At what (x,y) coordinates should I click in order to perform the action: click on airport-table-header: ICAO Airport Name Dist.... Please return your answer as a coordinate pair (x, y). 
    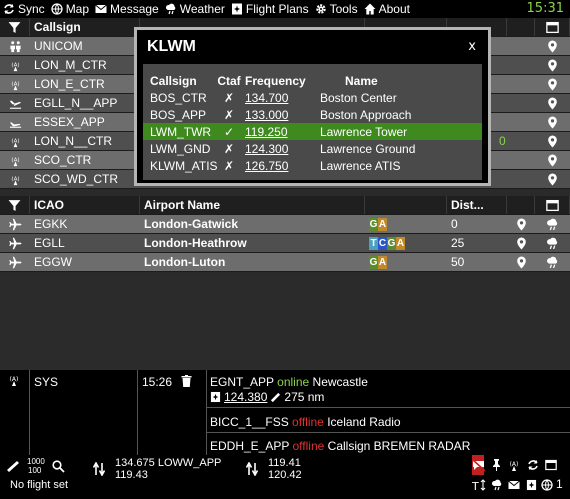
    Looking at the image, I should click on (285, 205).